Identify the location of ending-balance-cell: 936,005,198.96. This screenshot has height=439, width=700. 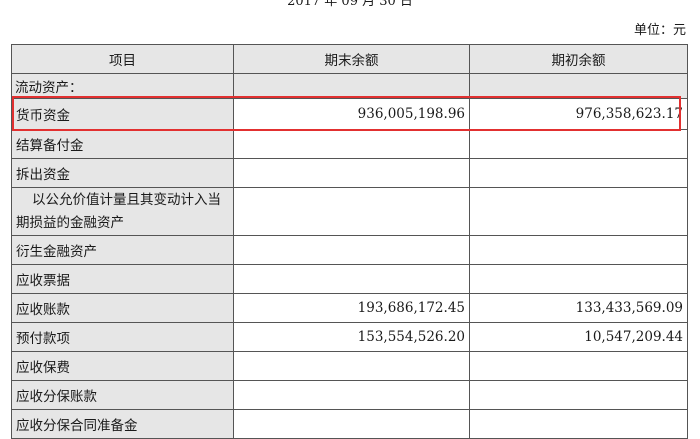
(351, 114).